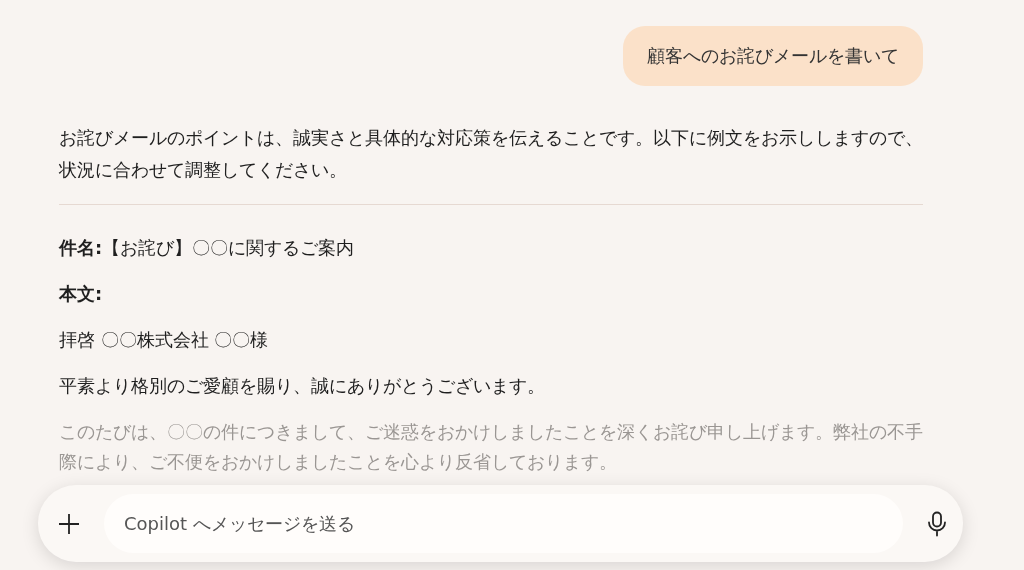 Image resolution: width=1024 pixels, height=570 pixels. What do you see at coordinates (164, 340) in the screenshot?
I see `email-paragraph: 拝啓 〇〇株式会社 〇〇様` at bounding box center [164, 340].